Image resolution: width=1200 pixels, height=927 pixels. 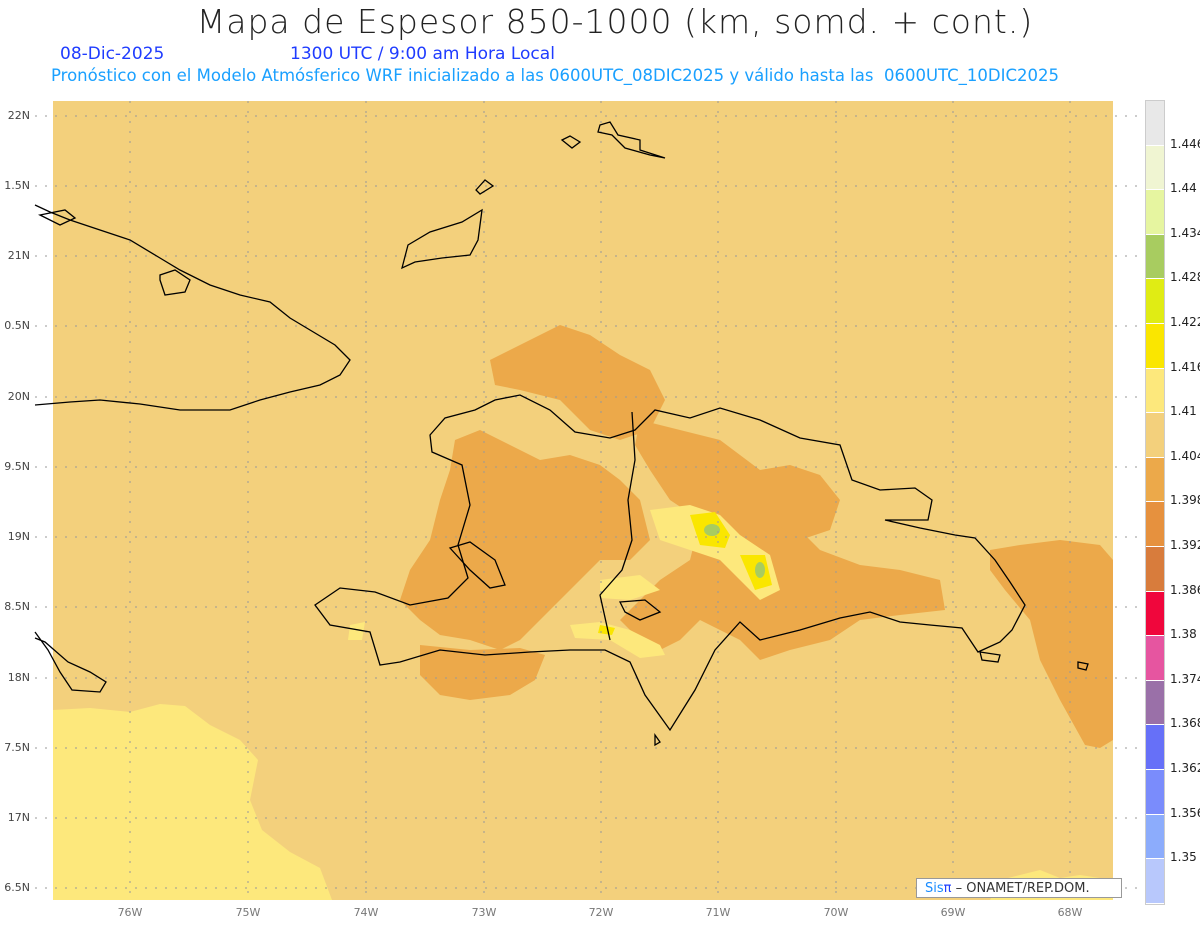 I want to click on lat-label: 18N, so click(x=18, y=677).